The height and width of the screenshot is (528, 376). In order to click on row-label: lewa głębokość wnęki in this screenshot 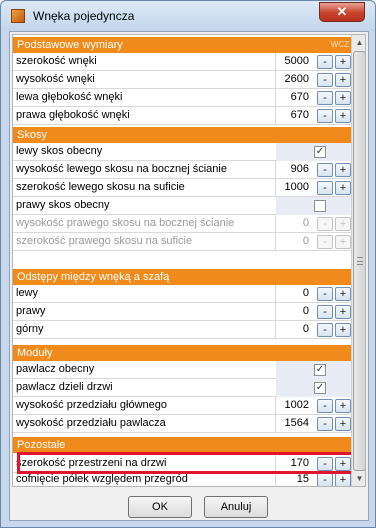, I will do `click(69, 97)`.